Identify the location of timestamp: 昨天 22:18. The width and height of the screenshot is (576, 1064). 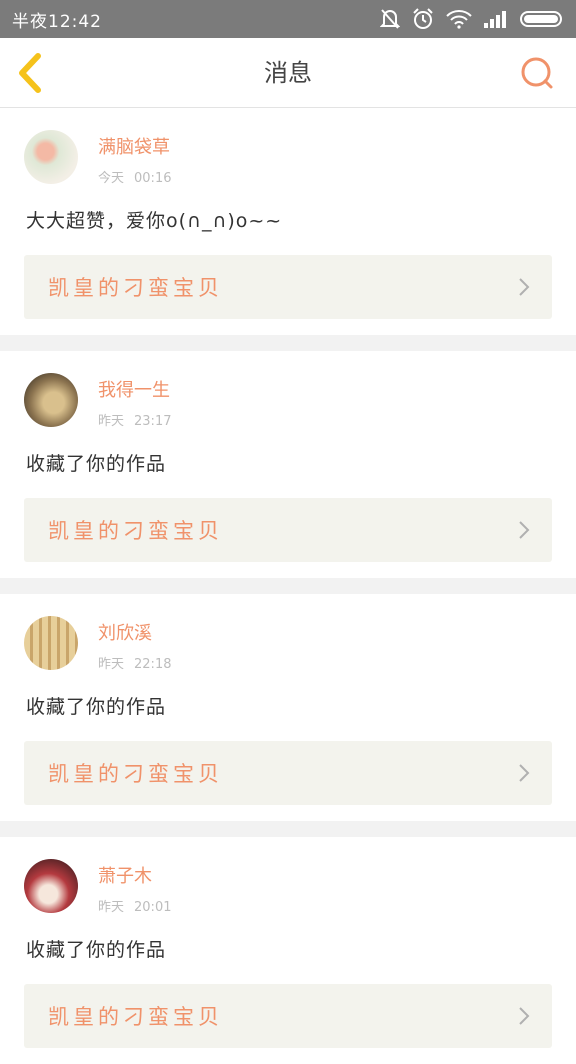
(134, 662).